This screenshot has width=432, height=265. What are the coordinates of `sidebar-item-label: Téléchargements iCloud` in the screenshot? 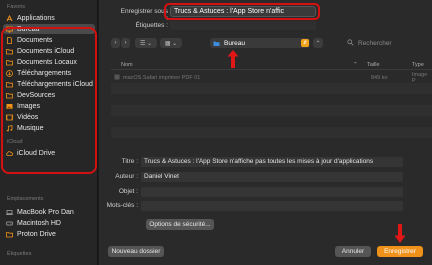 It's located at (55, 84).